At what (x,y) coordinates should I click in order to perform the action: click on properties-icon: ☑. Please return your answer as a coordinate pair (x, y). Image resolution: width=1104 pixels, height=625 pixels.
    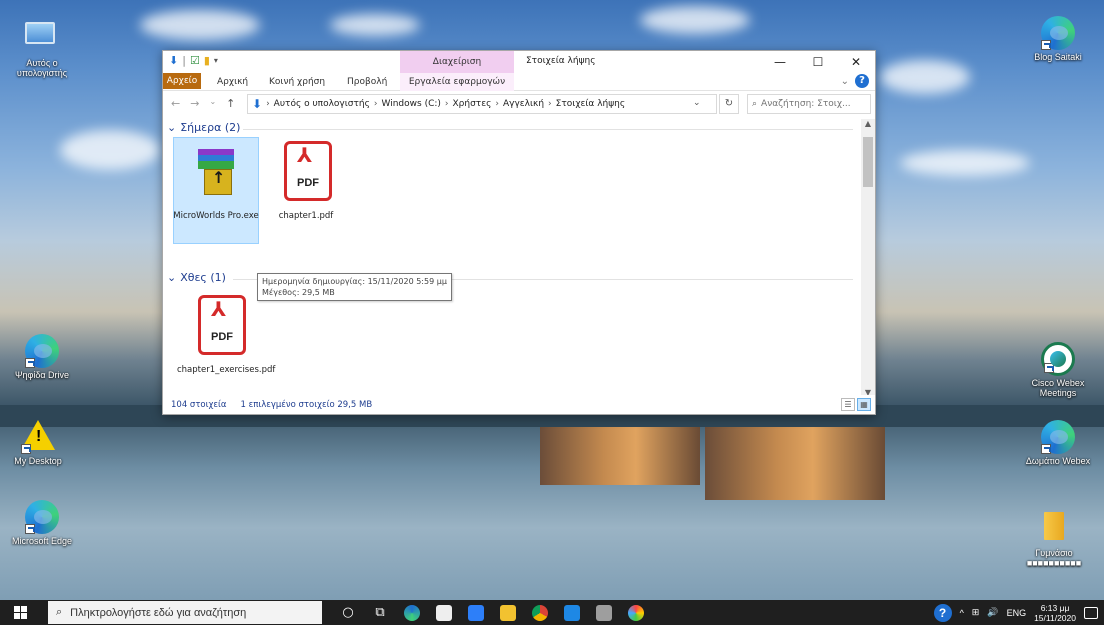
    Looking at the image, I should click on (195, 61).